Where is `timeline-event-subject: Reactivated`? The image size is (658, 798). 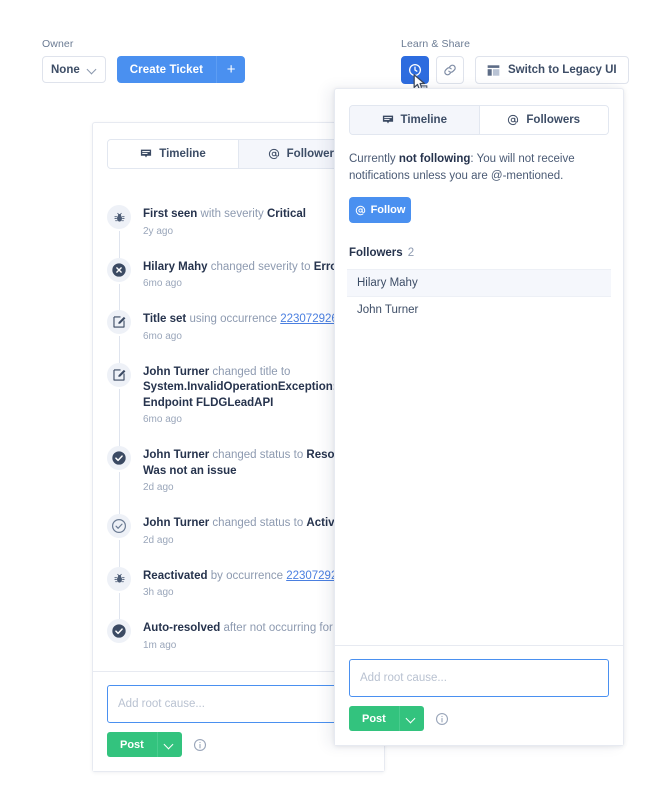
timeline-event-subject: Reactivated is located at coordinates (175, 575).